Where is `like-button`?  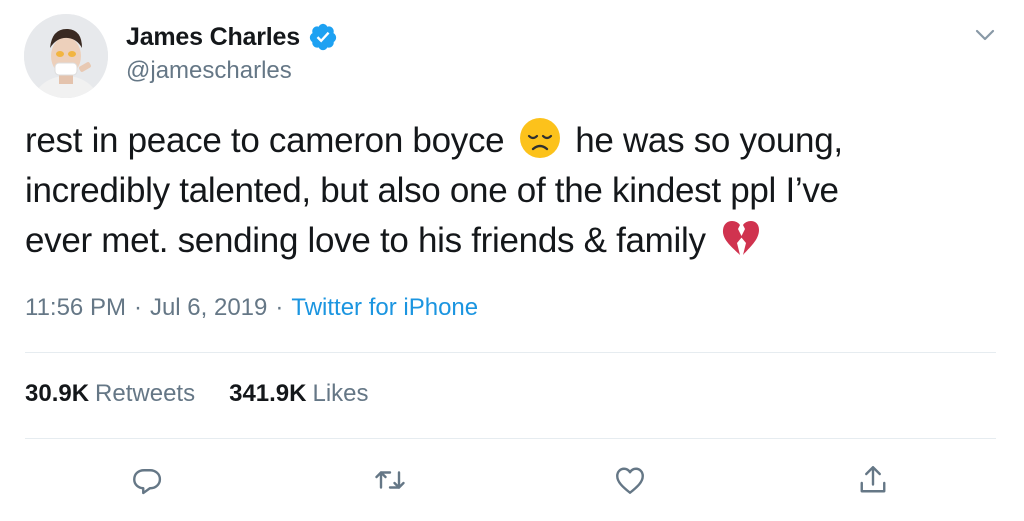 like-button is located at coordinates (630, 480).